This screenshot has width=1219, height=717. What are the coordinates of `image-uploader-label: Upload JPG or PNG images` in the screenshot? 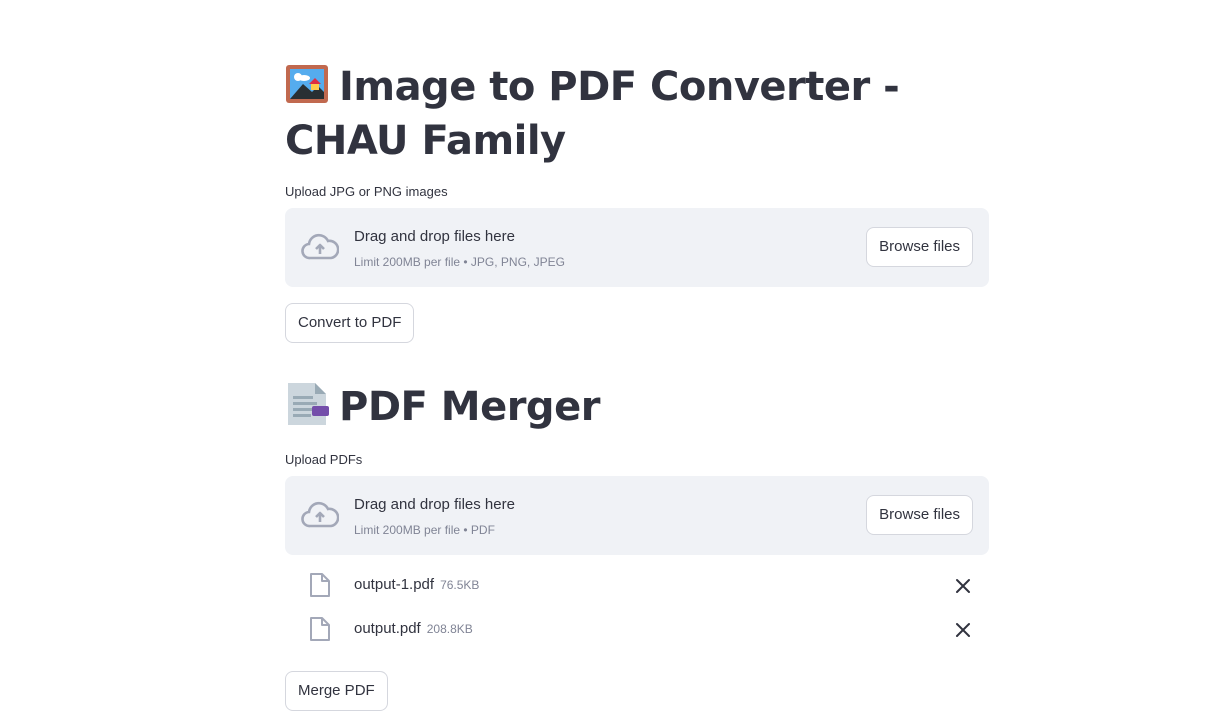 It's located at (366, 191).